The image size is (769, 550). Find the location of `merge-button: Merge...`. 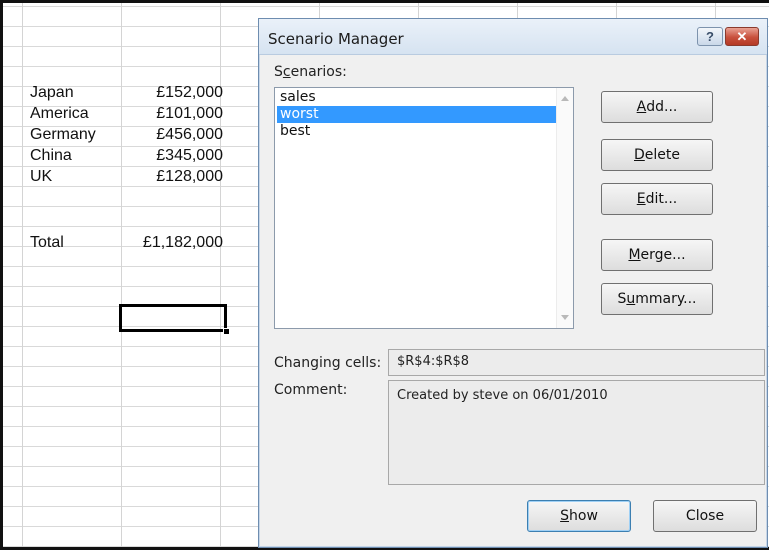

merge-button: Merge... is located at coordinates (657, 255).